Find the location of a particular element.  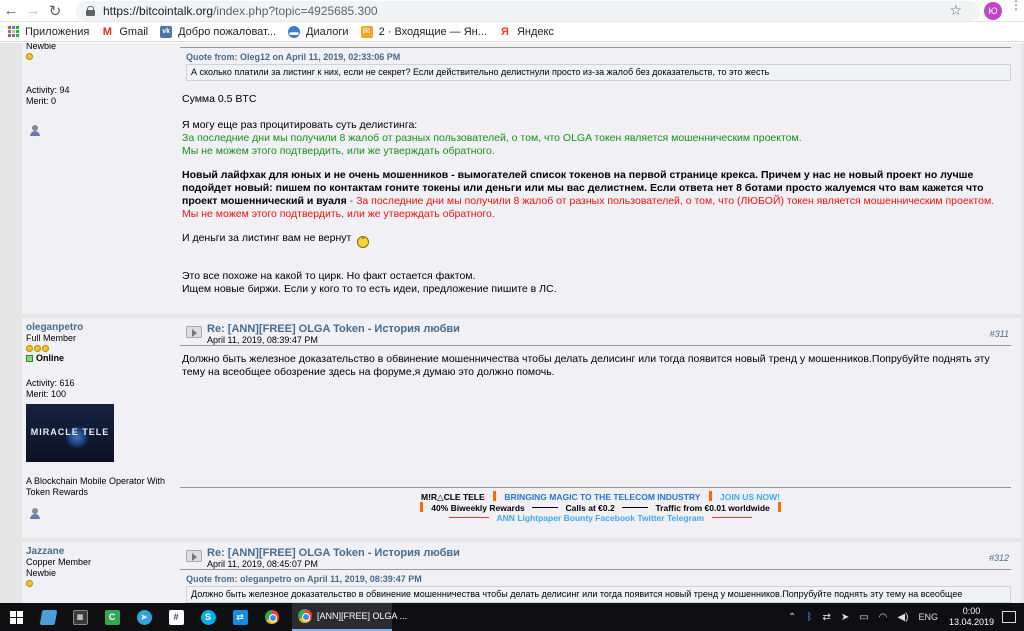

bookmark-label: Яндекс is located at coordinates (535, 31).